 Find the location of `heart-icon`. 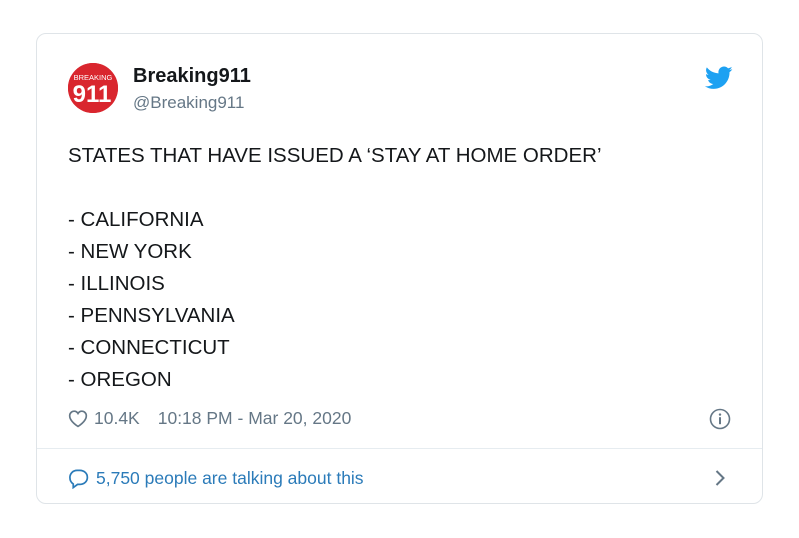

heart-icon is located at coordinates (78, 418).